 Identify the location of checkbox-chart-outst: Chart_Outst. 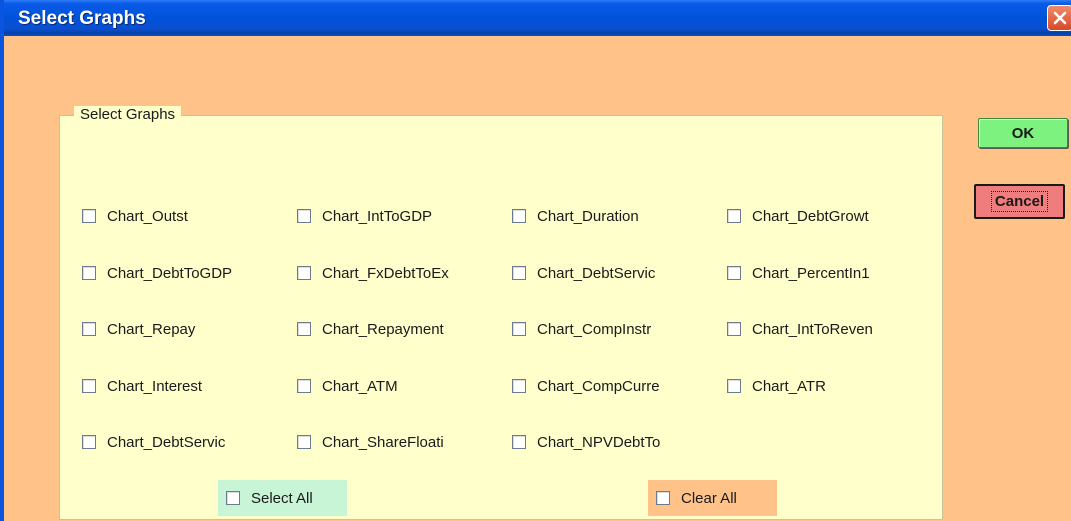
(135, 216).